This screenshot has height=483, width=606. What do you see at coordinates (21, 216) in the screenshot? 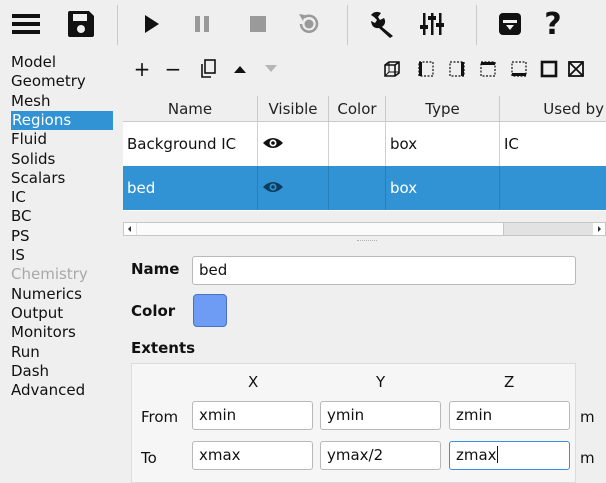
I see `sidebar-item-bc: BC` at bounding box center [21, 216].